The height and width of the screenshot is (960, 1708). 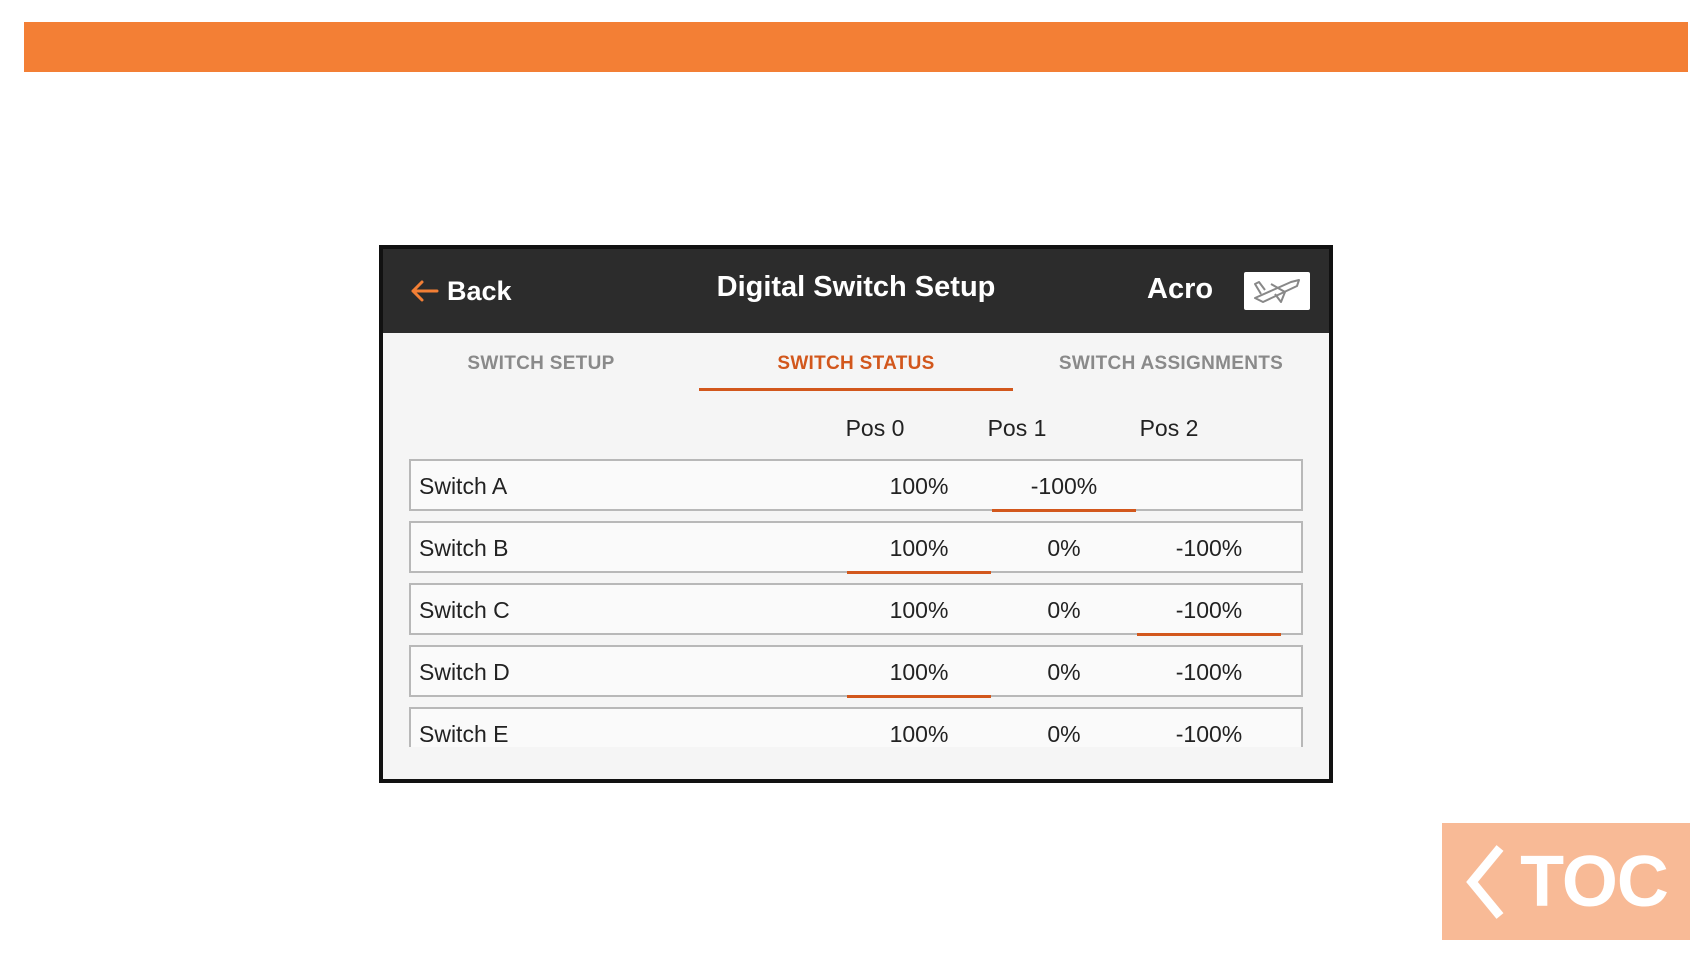 What do you see at coordinates (1064, 492) in the screenshot?
I see `pos-1-value: -100%` at bounding box center [1064, 492].